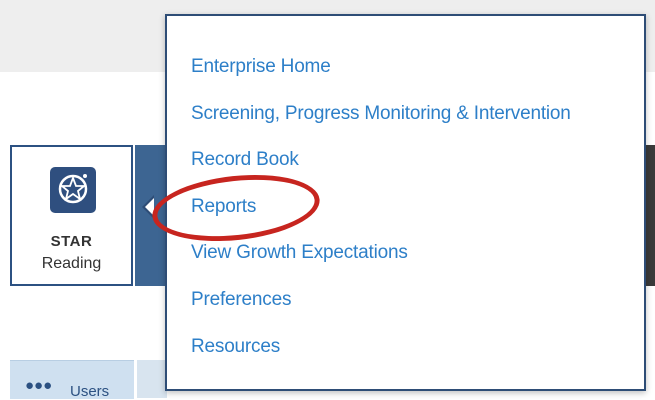 The height and width of the screenshot is (400, 655). Describe the element at coordinates (71, 263) in the screenshot. I see `product-name: Reading` at that location.